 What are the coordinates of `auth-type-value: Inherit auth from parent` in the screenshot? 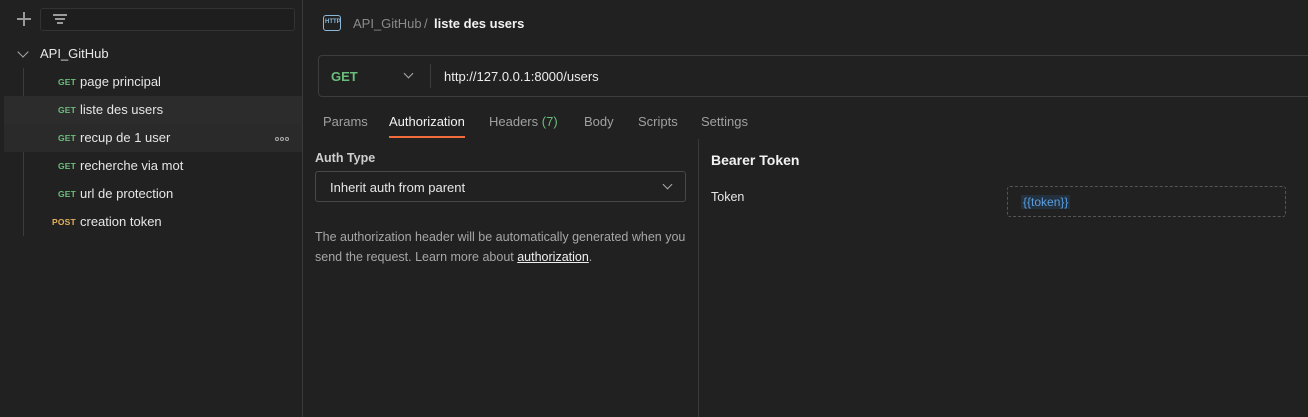 It's located at (398, 187).